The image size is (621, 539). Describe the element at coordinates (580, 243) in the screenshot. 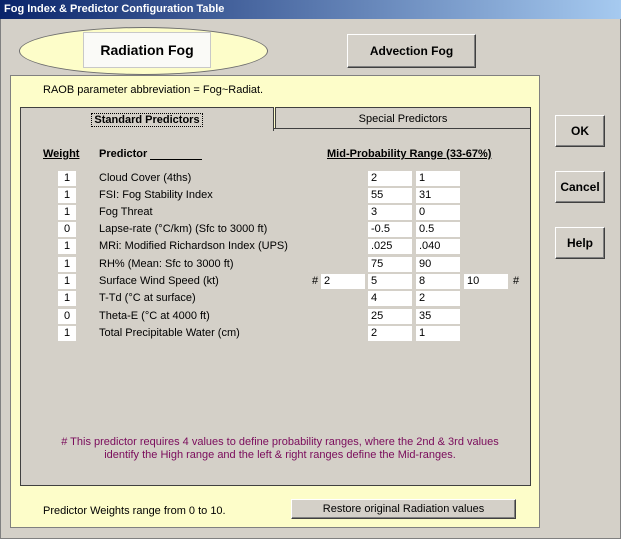

I see `help-button: Help` at that location.